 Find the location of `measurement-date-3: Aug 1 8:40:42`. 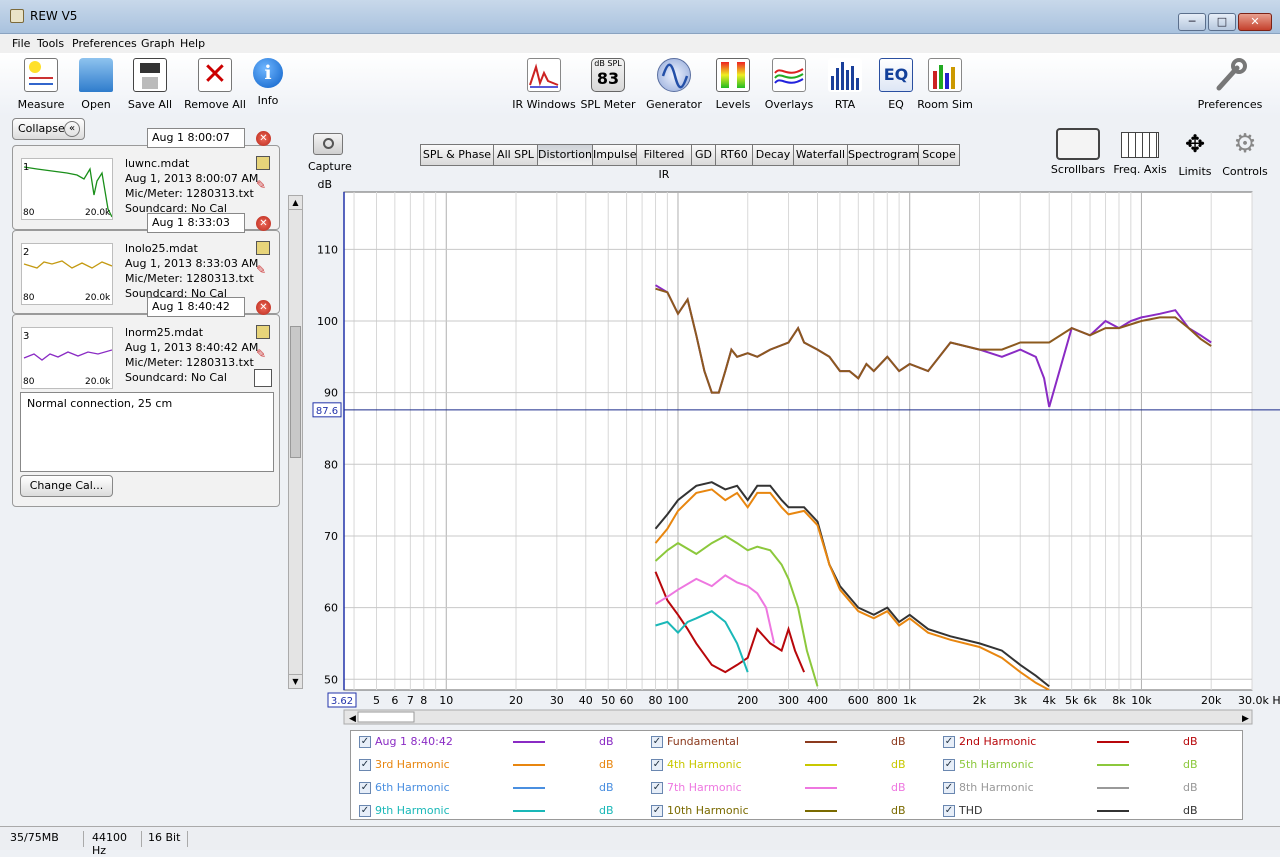

measurement-date-3: Aug 1 8:40:42 is located at coordinates (196, 307).